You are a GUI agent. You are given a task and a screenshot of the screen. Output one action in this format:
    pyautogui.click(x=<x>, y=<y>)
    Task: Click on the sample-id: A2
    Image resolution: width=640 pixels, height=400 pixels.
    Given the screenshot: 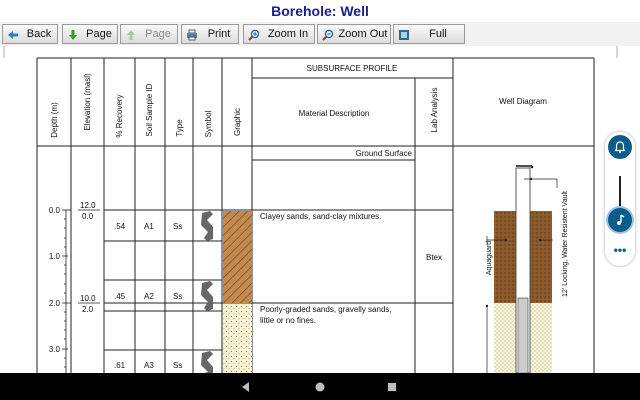 What is the action you would take?
    pyautogui.click(x=149, y=296)
    